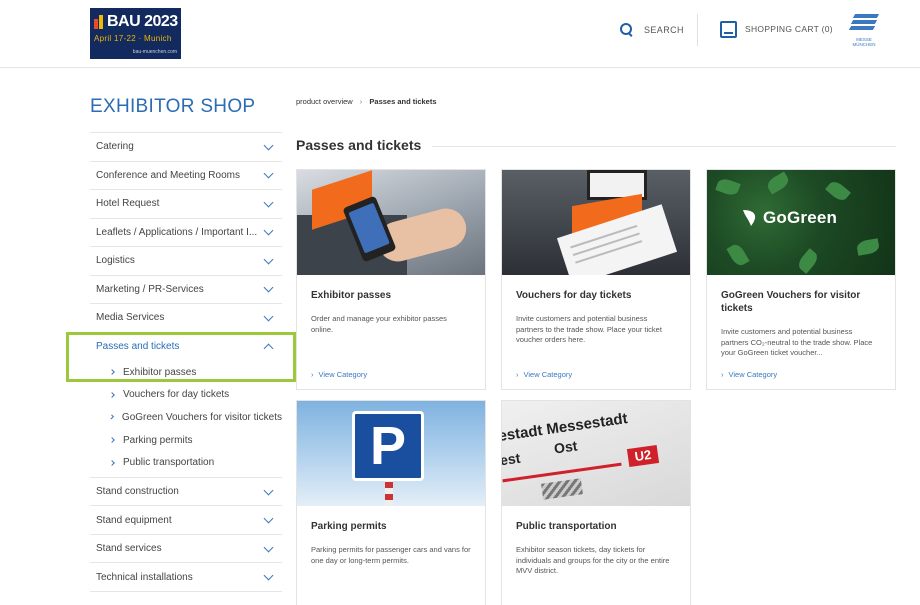  Describe the element at coordinates (566, 447) in the screenshot. I see `station-sign-line-2: Ost` at that location.